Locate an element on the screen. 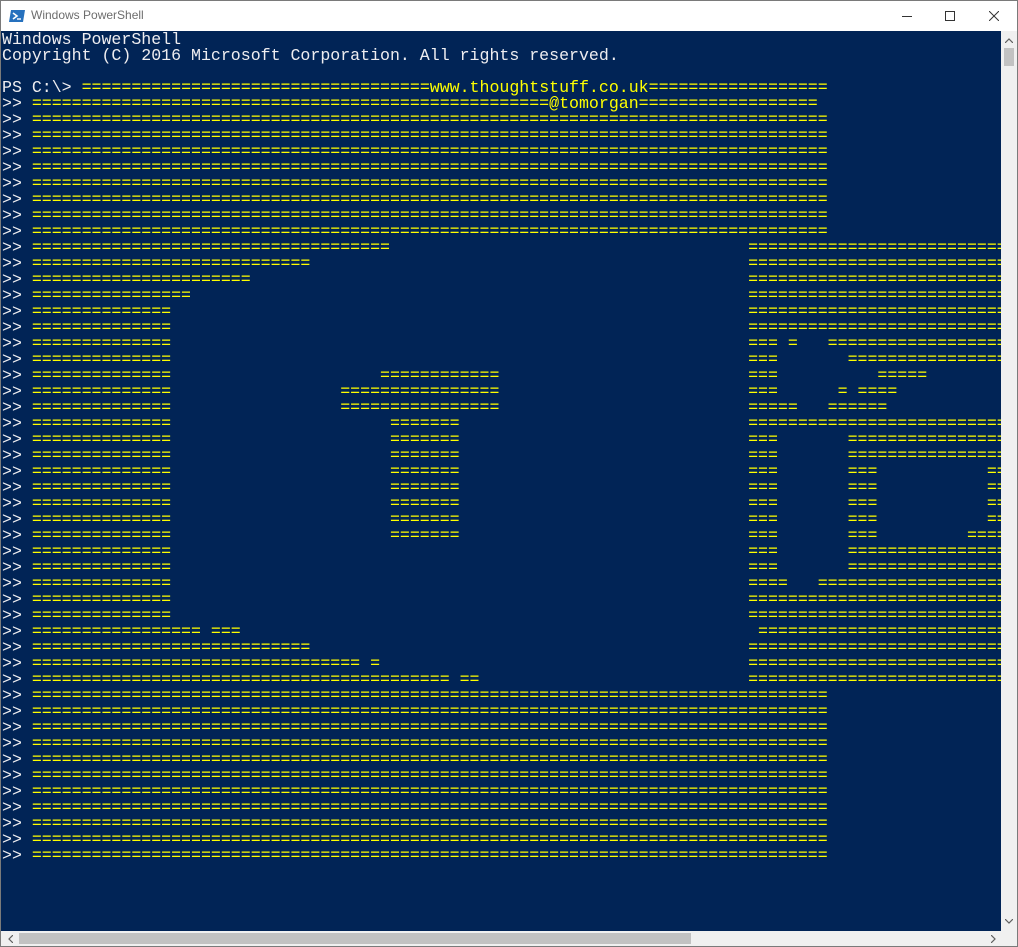 Image resolution: width=1018 pixels, height=947 pixels. scroll-right-button is located at coordinates (993, 938).